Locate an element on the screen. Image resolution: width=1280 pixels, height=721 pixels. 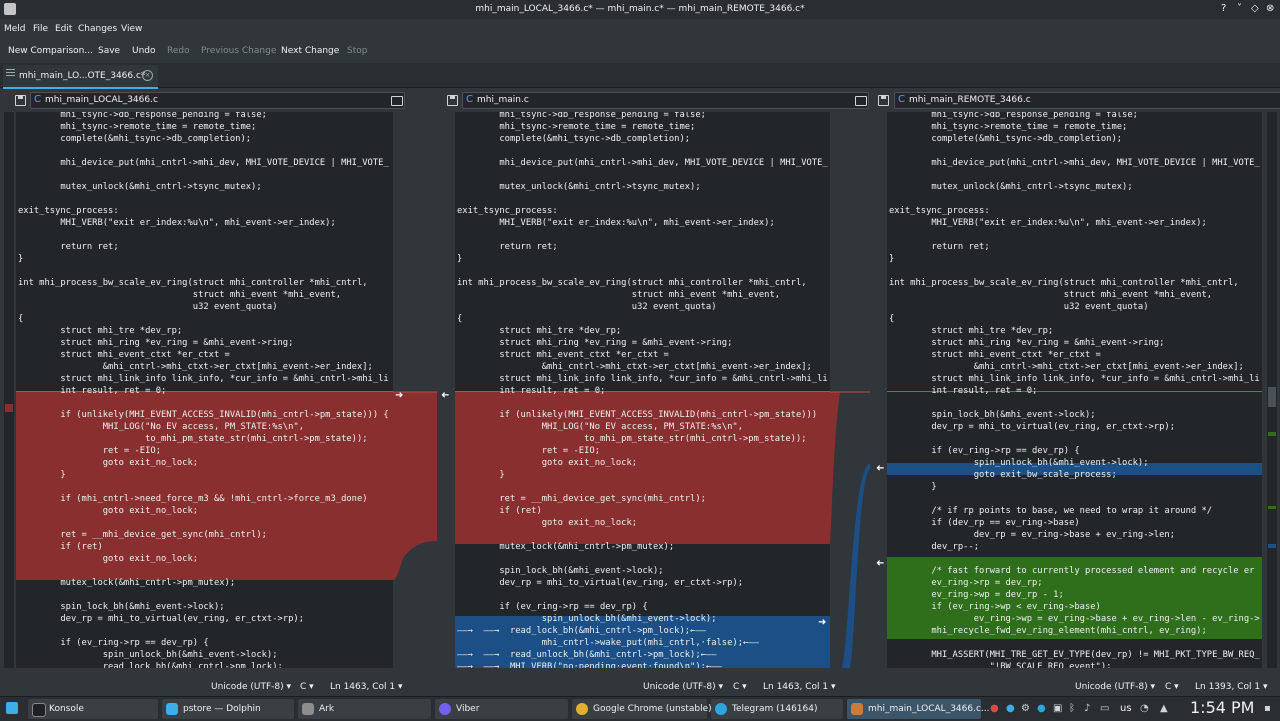
middle-file-name: mhi_main.c is located at coordinates (503, 100).